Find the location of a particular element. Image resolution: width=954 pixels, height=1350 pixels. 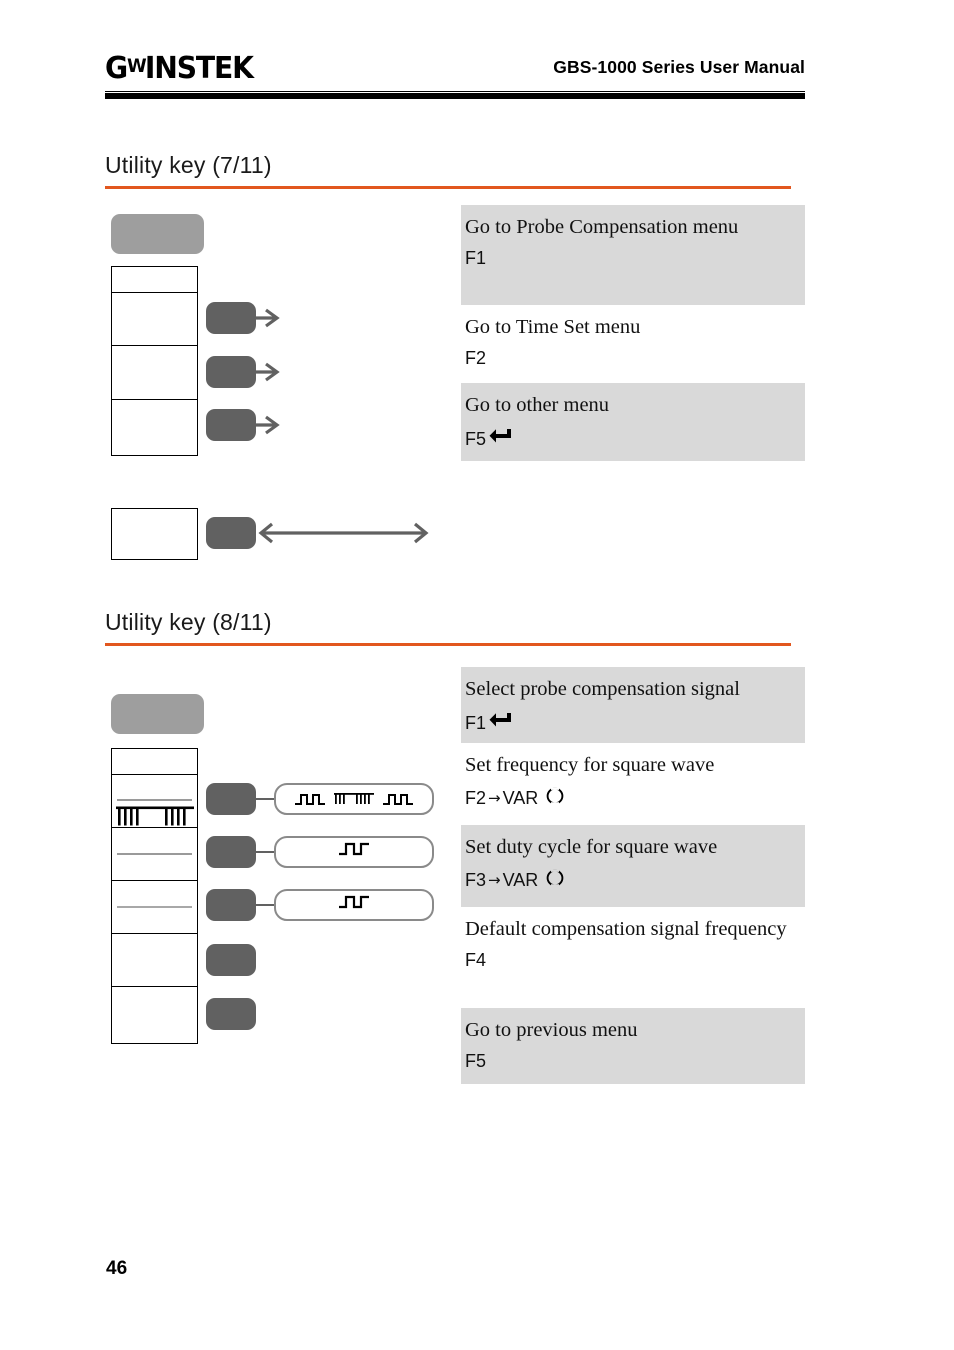

default-freq-menu-callout is located at coordinates (354, 905).